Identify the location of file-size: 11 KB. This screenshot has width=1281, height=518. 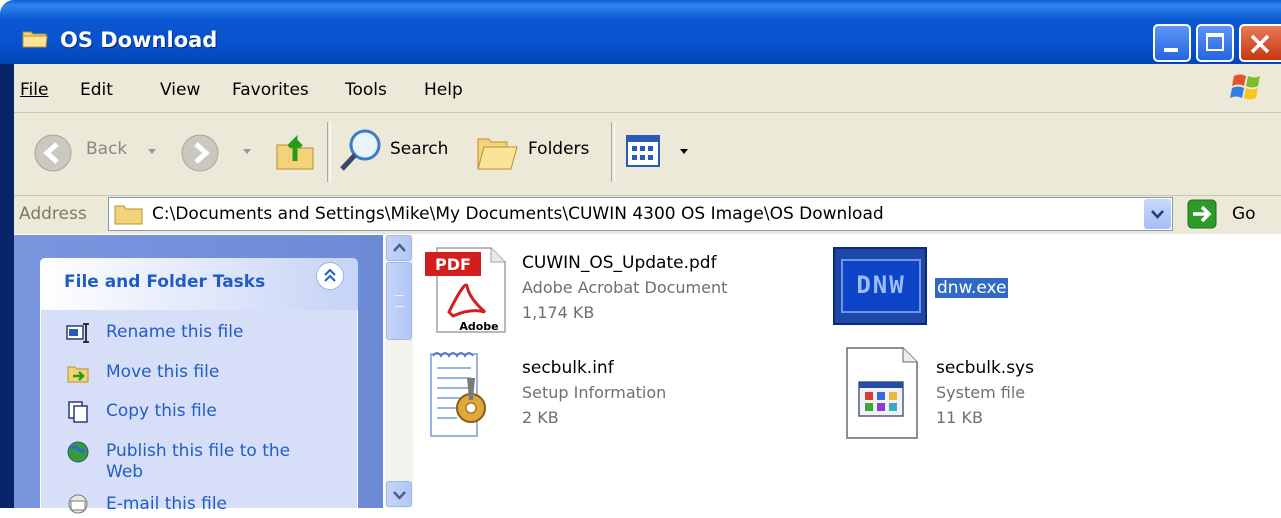
(959, 417).